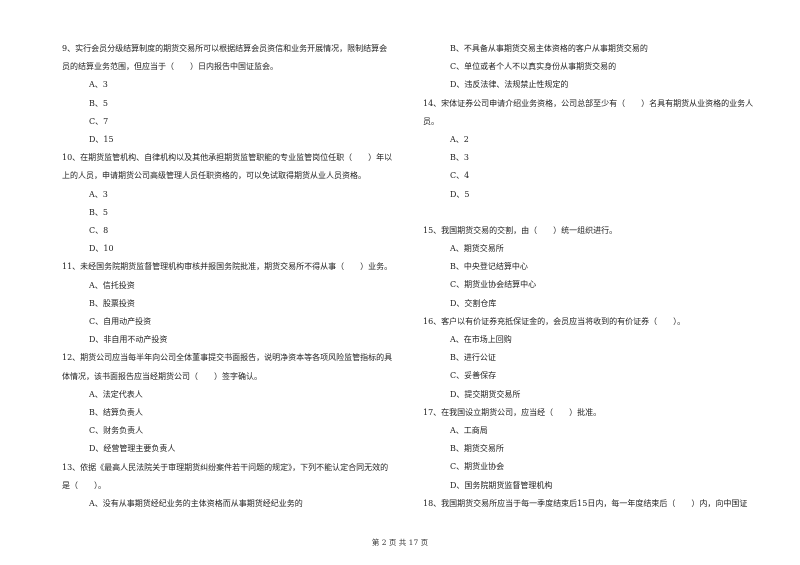 This screenshot has width=800, height=565. I want to click on option-b: B、期货交易所, so click(477, 449).